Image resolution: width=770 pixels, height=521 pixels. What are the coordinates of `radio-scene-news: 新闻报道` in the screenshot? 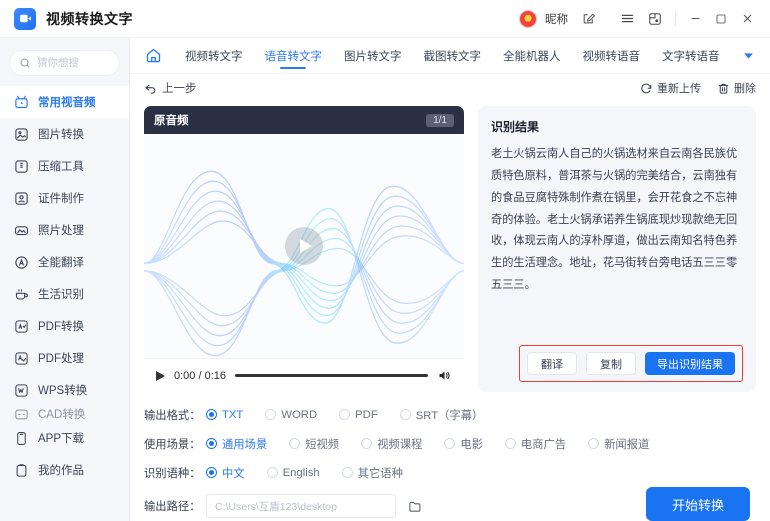 It's located at (618, 444).